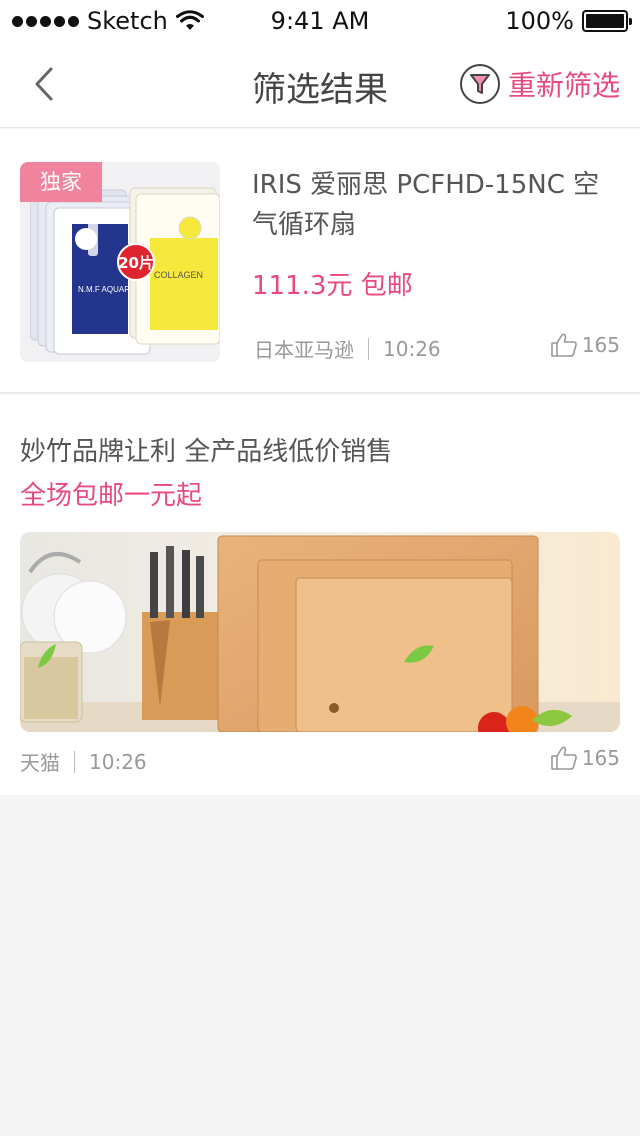 Image resolution: width=640 pixels, height=1136 pixels. What do you see at coordinates (436, 205) in the screenshot?
I see `deal-title: IRIS 爱丽思 PCFHD-15NC 空气循环扇` at bounding box center [436, 205].